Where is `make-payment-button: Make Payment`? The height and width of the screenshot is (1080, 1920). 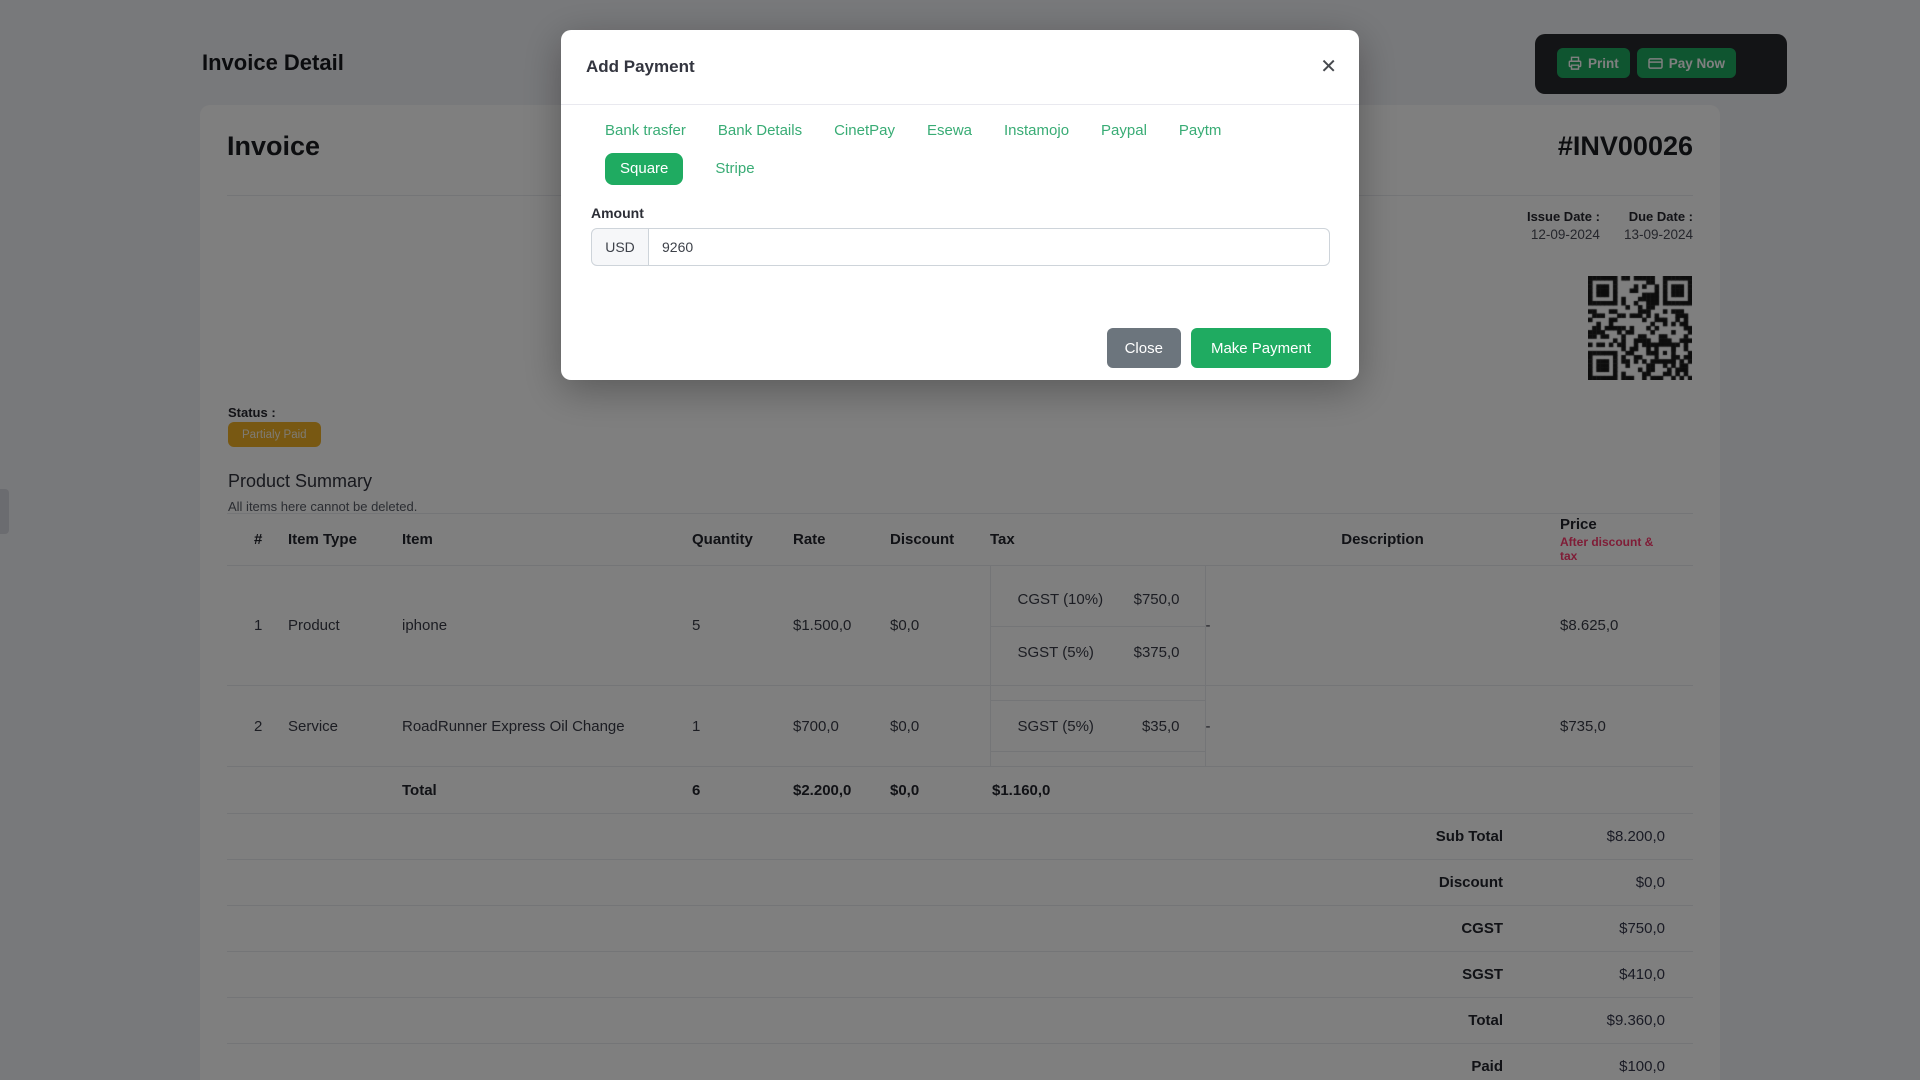 make-payment-button: Make Payment is located at coordinates (1260, 348).